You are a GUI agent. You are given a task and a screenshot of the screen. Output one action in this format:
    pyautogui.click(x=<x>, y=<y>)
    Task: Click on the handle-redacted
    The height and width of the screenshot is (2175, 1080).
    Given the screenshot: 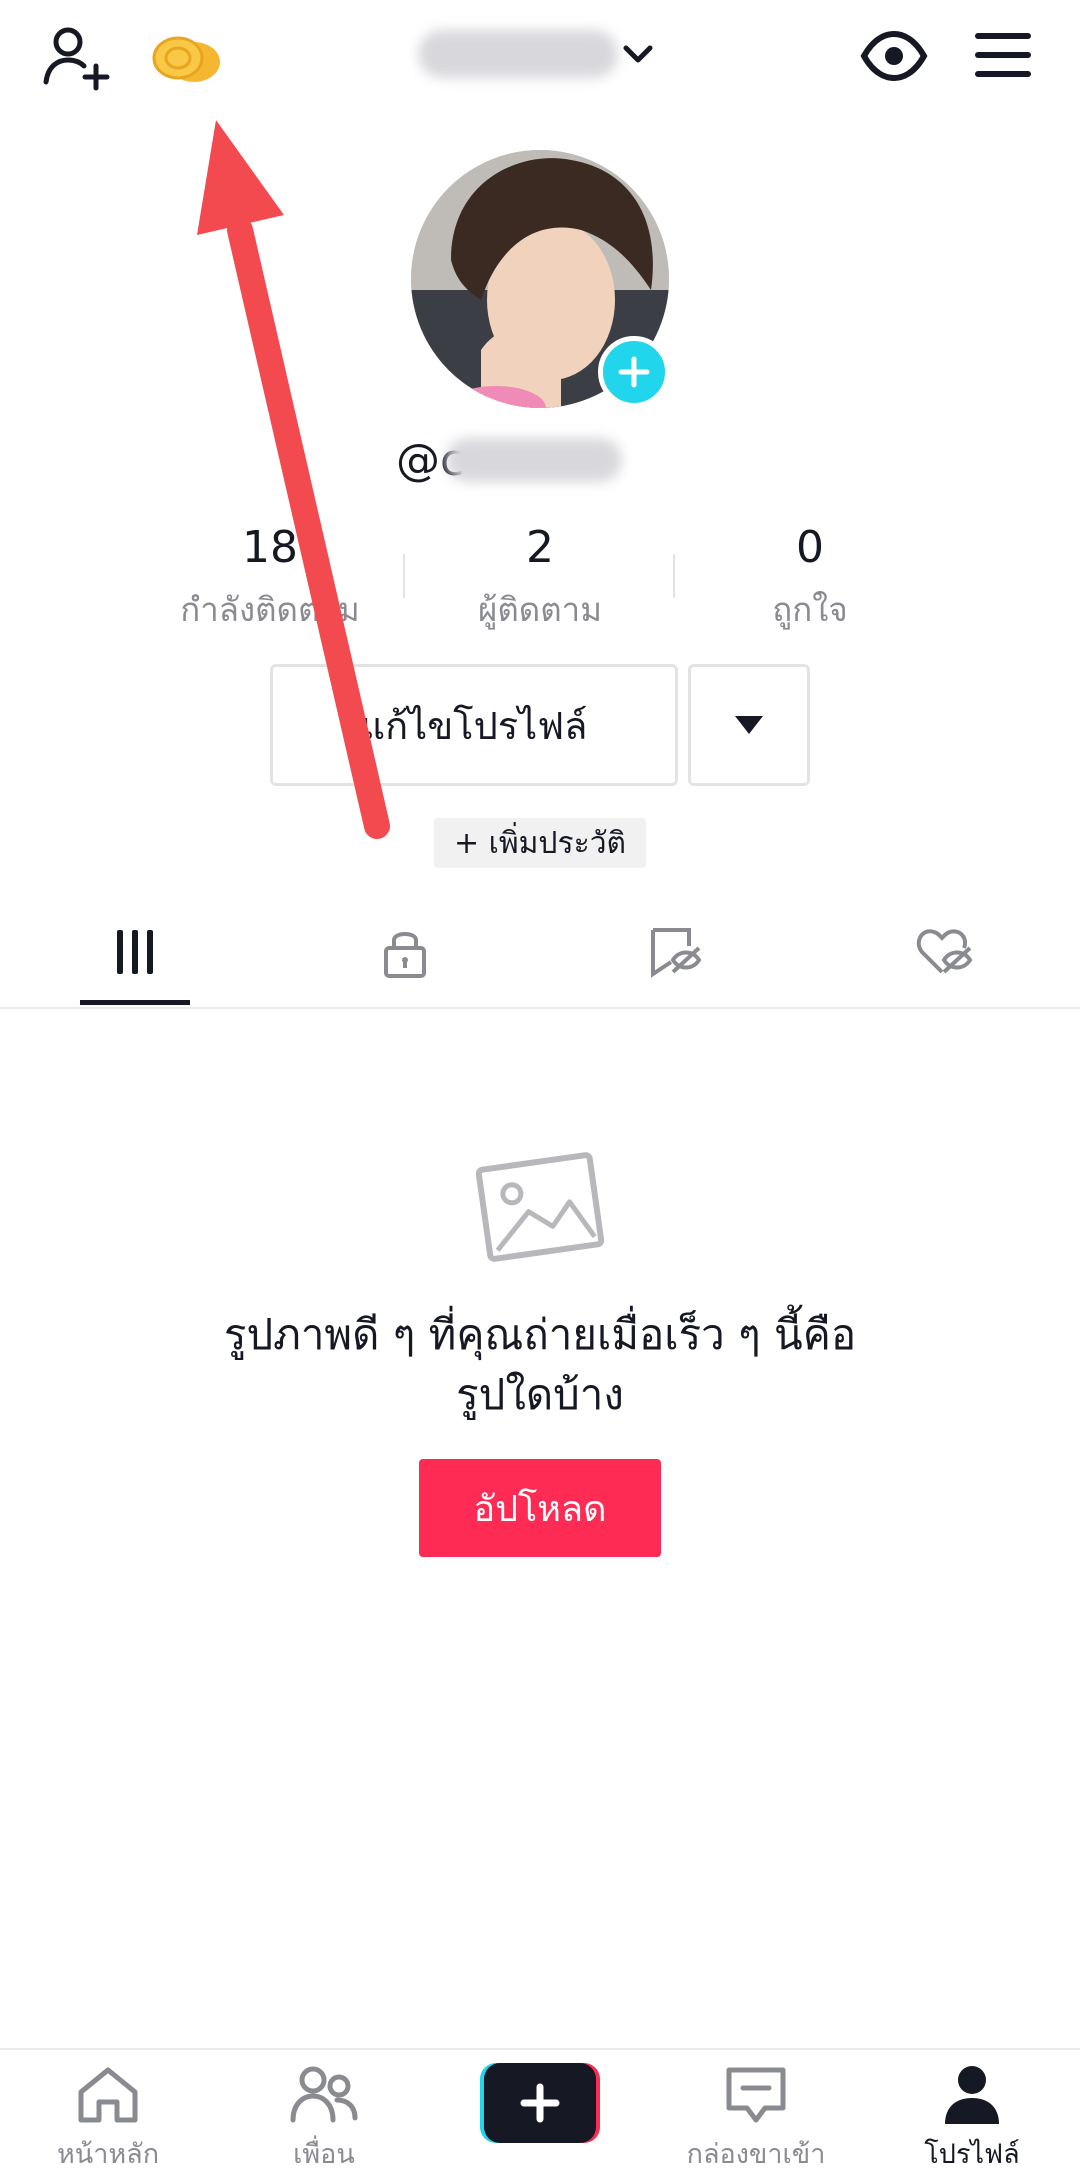 What is the action you would take?
    pyautogui.click(x=534, y=460)
    